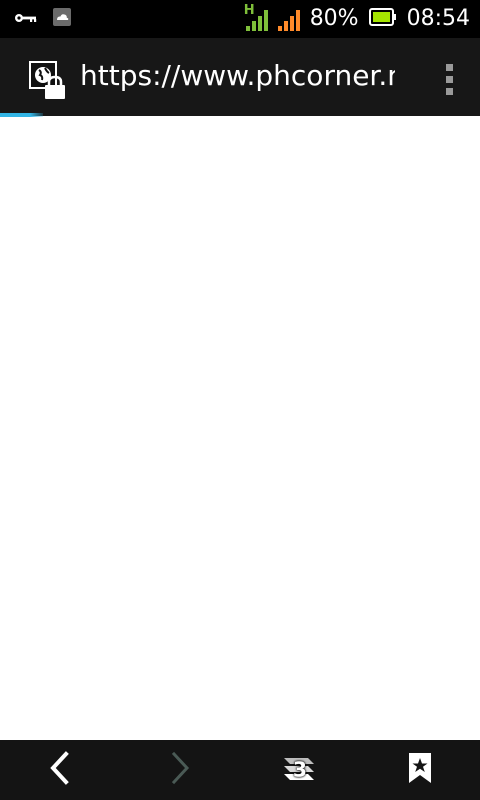 The image size is (480, 800). I want to click on bookmarks-icon, so click(420, 770).